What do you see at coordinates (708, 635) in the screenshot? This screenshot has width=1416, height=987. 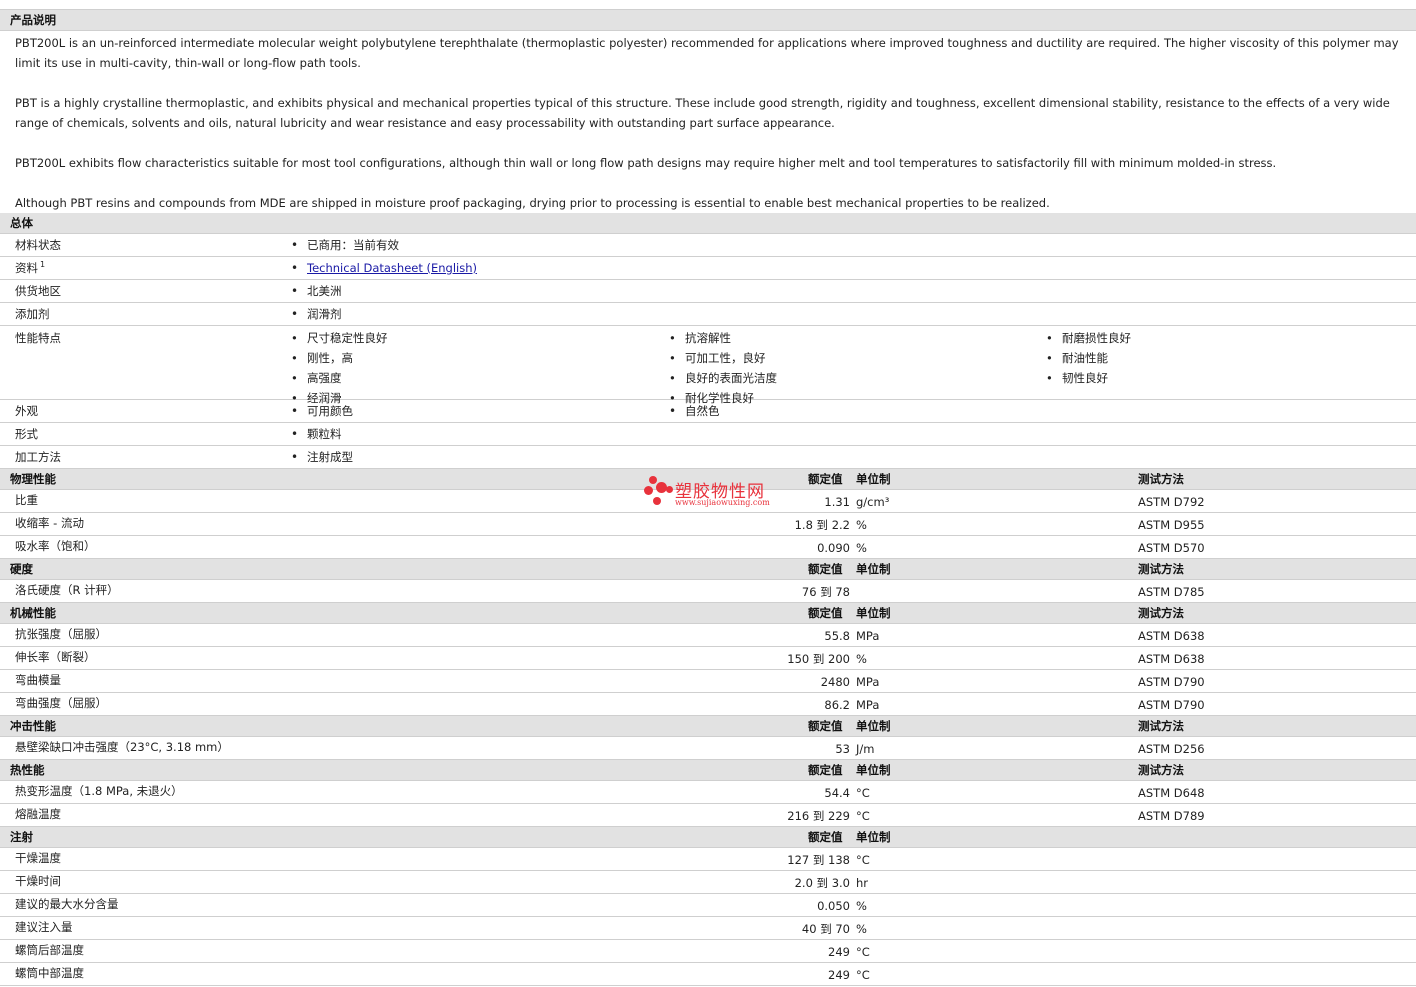 I see `property-row: 抗张强度（屈服） 55.8 MPa ASTM D638` at bounding box center [708, 635].